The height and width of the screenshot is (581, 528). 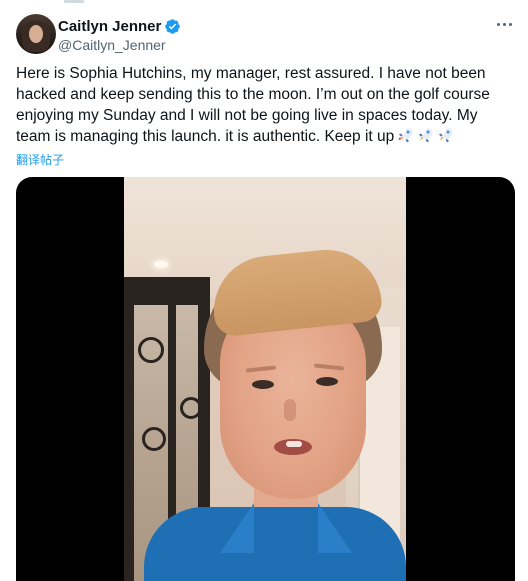 I want to click on author-handle: @Caitlyn_Jenner, so click(x=119, y=45).